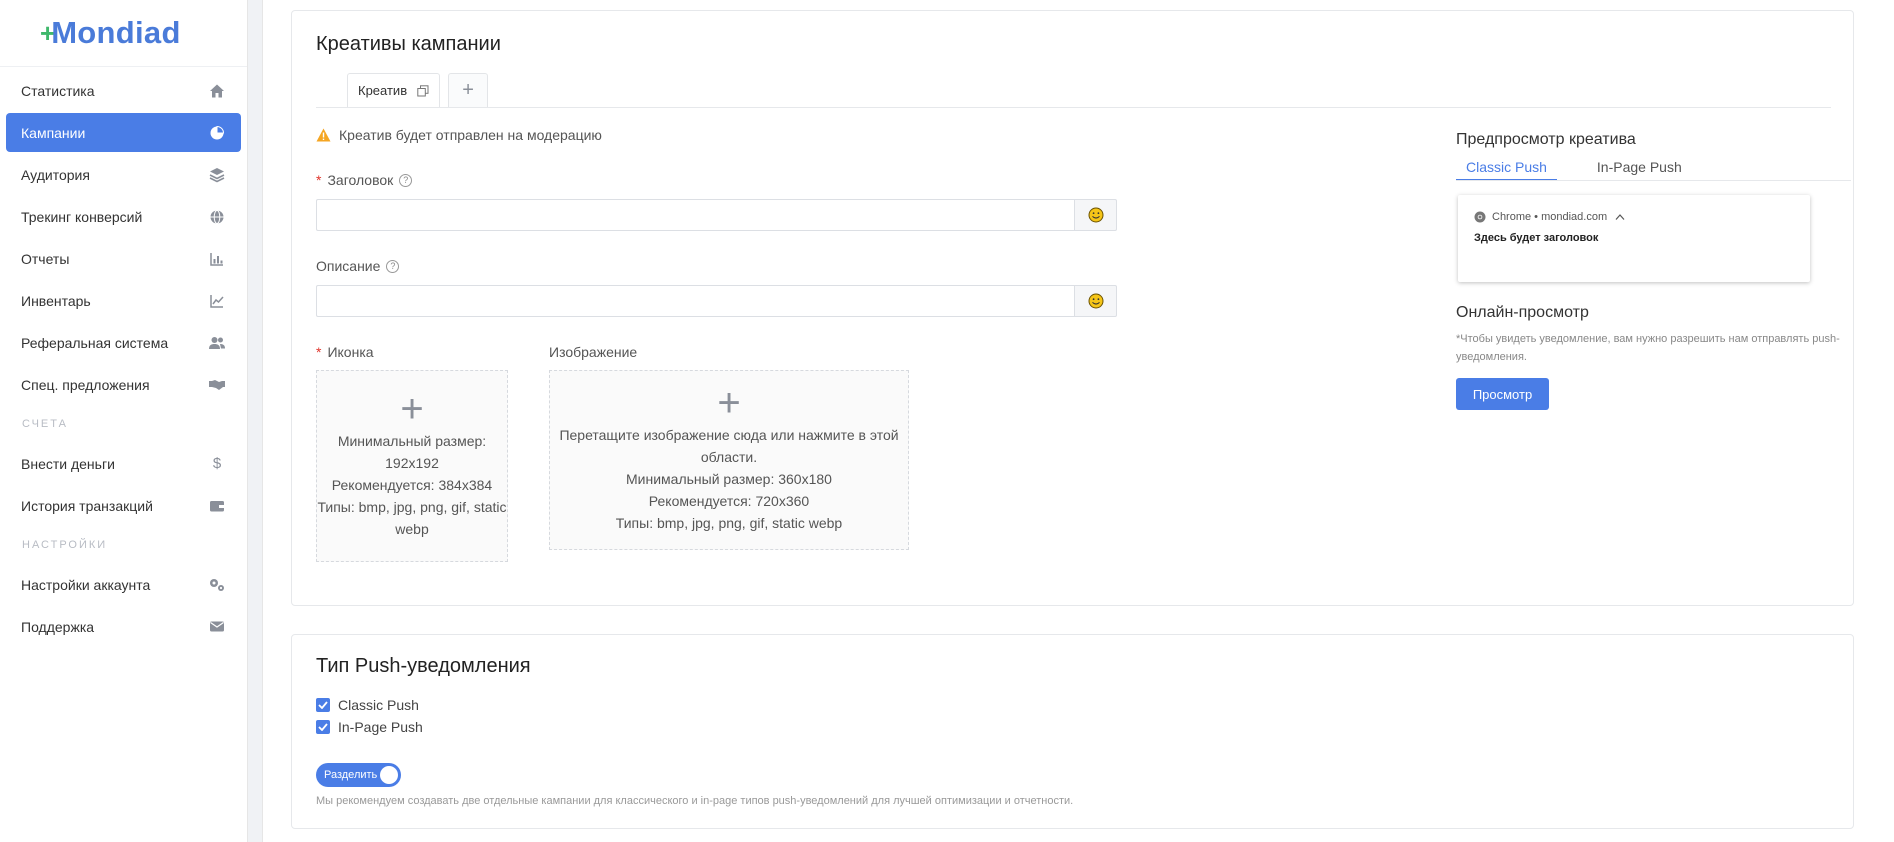 Image resolution: width=1894 pixels, height=842 pixels. I want to click on preview-title: Предпросмотр креатива, so click(1546, 139).